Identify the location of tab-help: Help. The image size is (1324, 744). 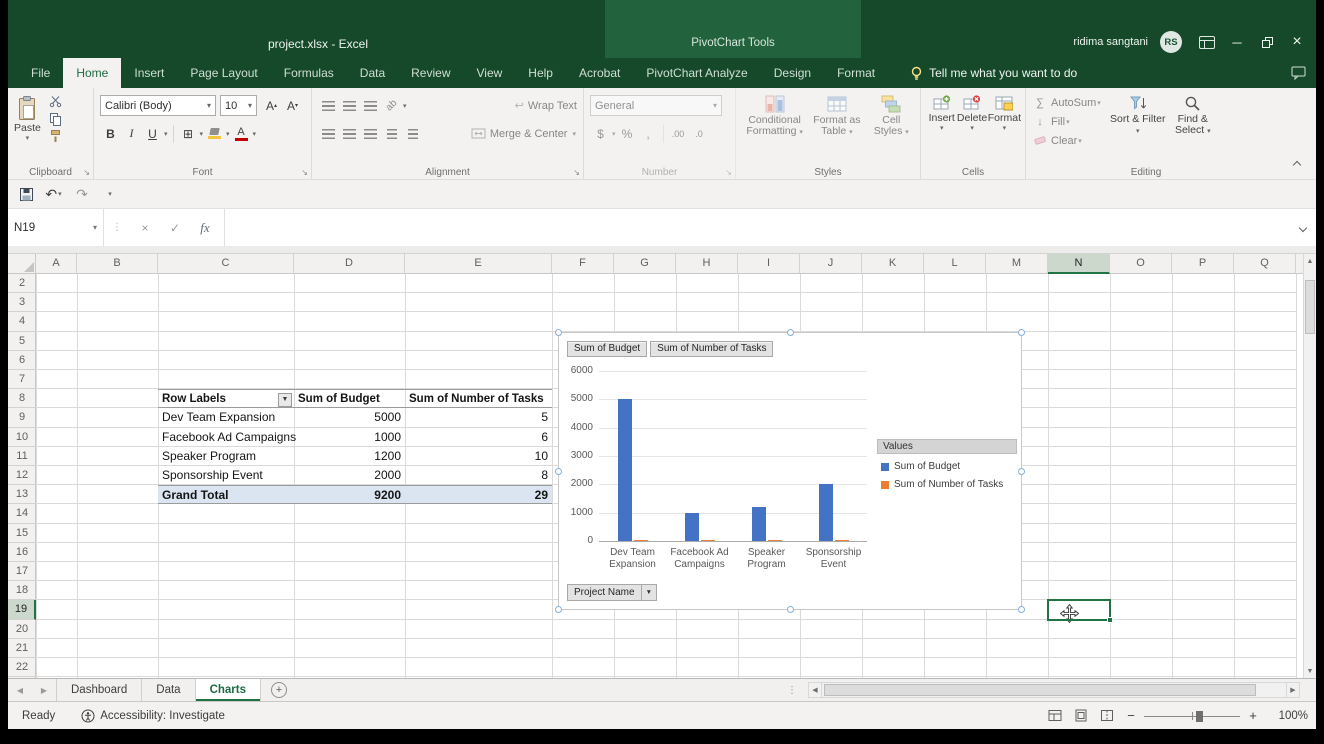
(540, 73).